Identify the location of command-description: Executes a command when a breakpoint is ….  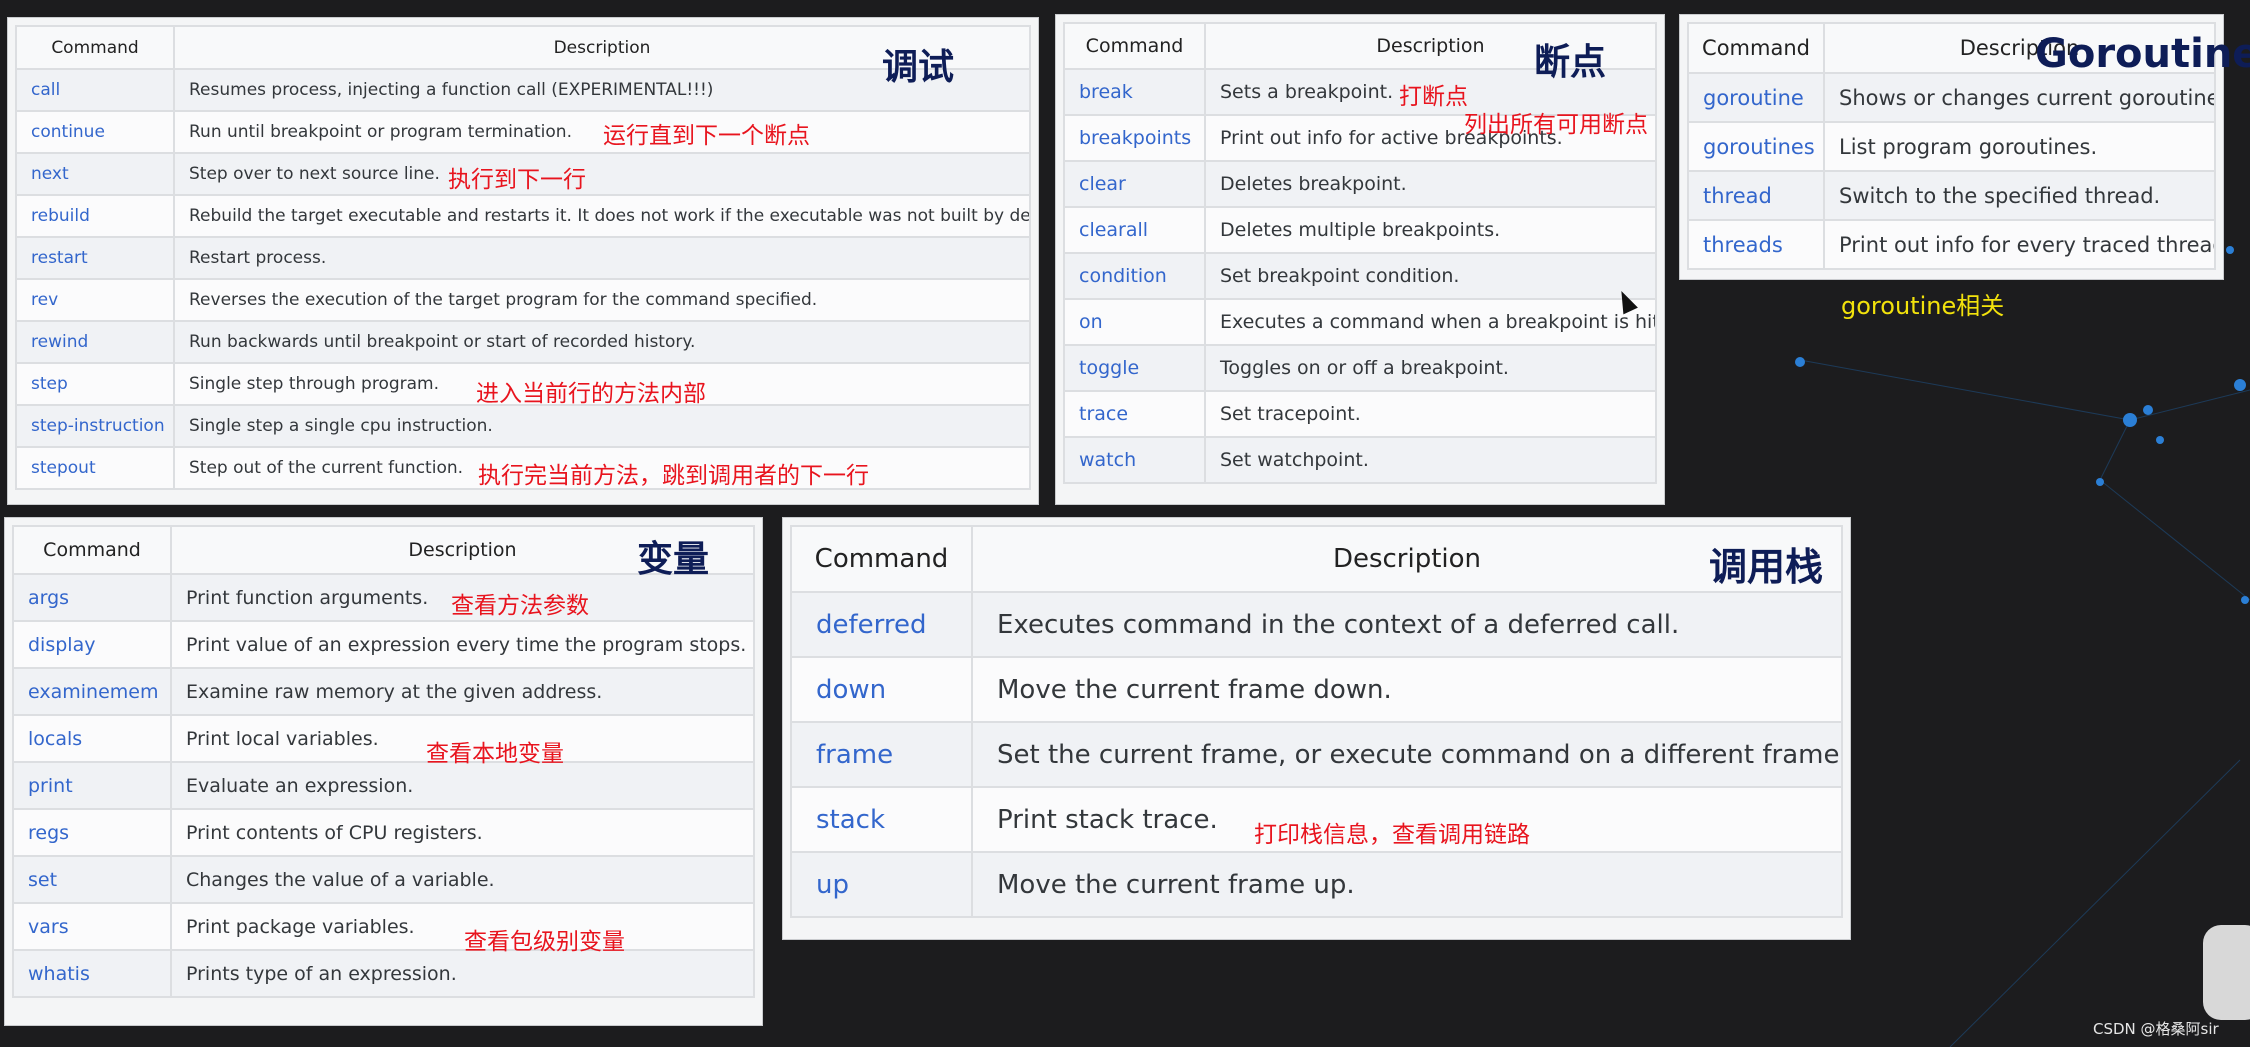
(1430, 322).